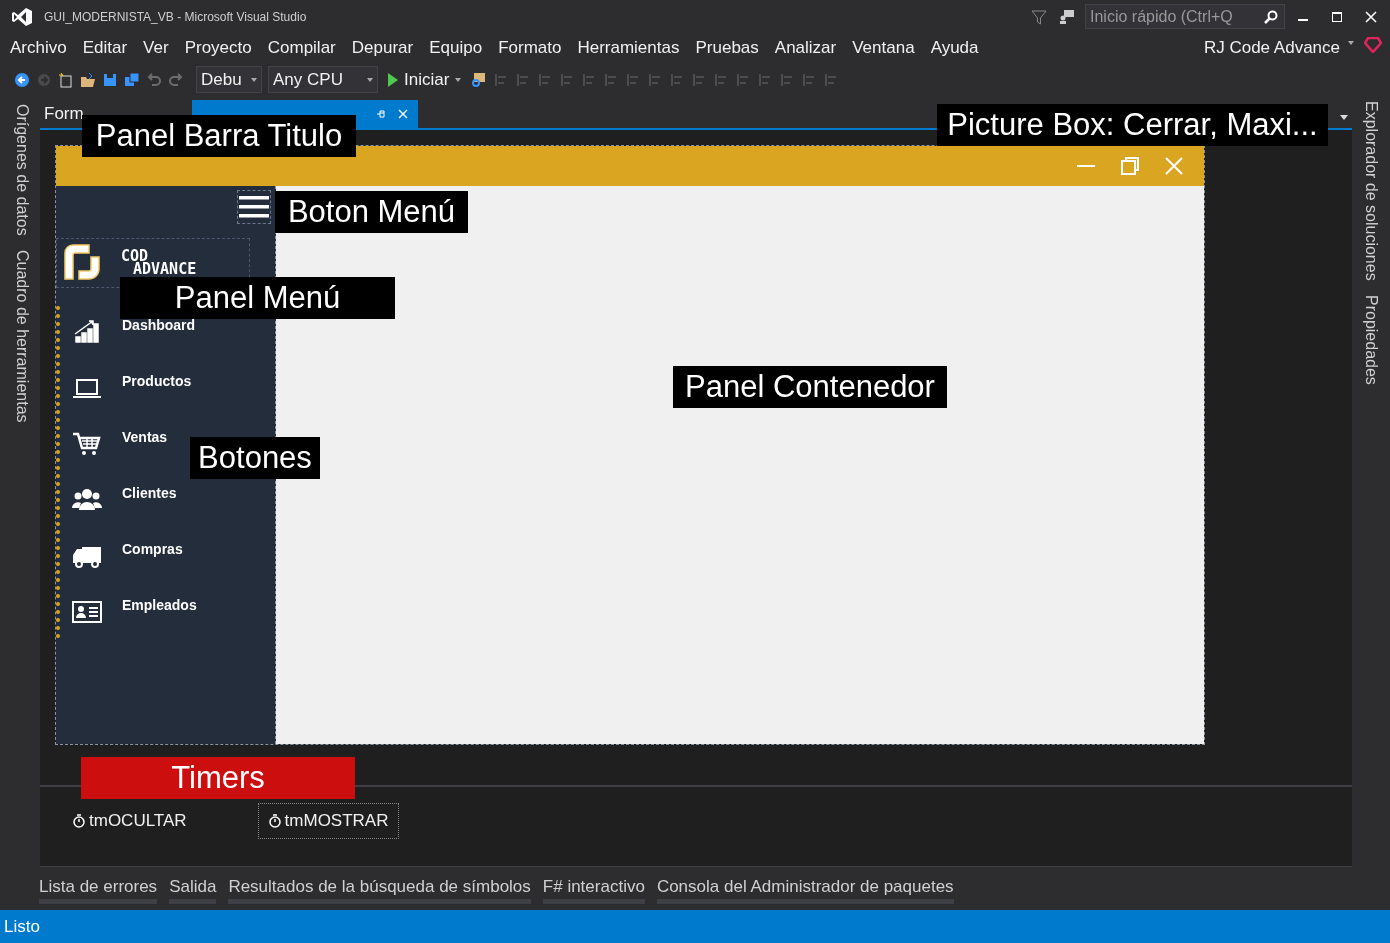 This screenshot has width=1390, height=943. What do you see at coordinates (255, 458) in the screenshot?
I see `annotation-tooltip: Botones` at bounding box center [255, 458].